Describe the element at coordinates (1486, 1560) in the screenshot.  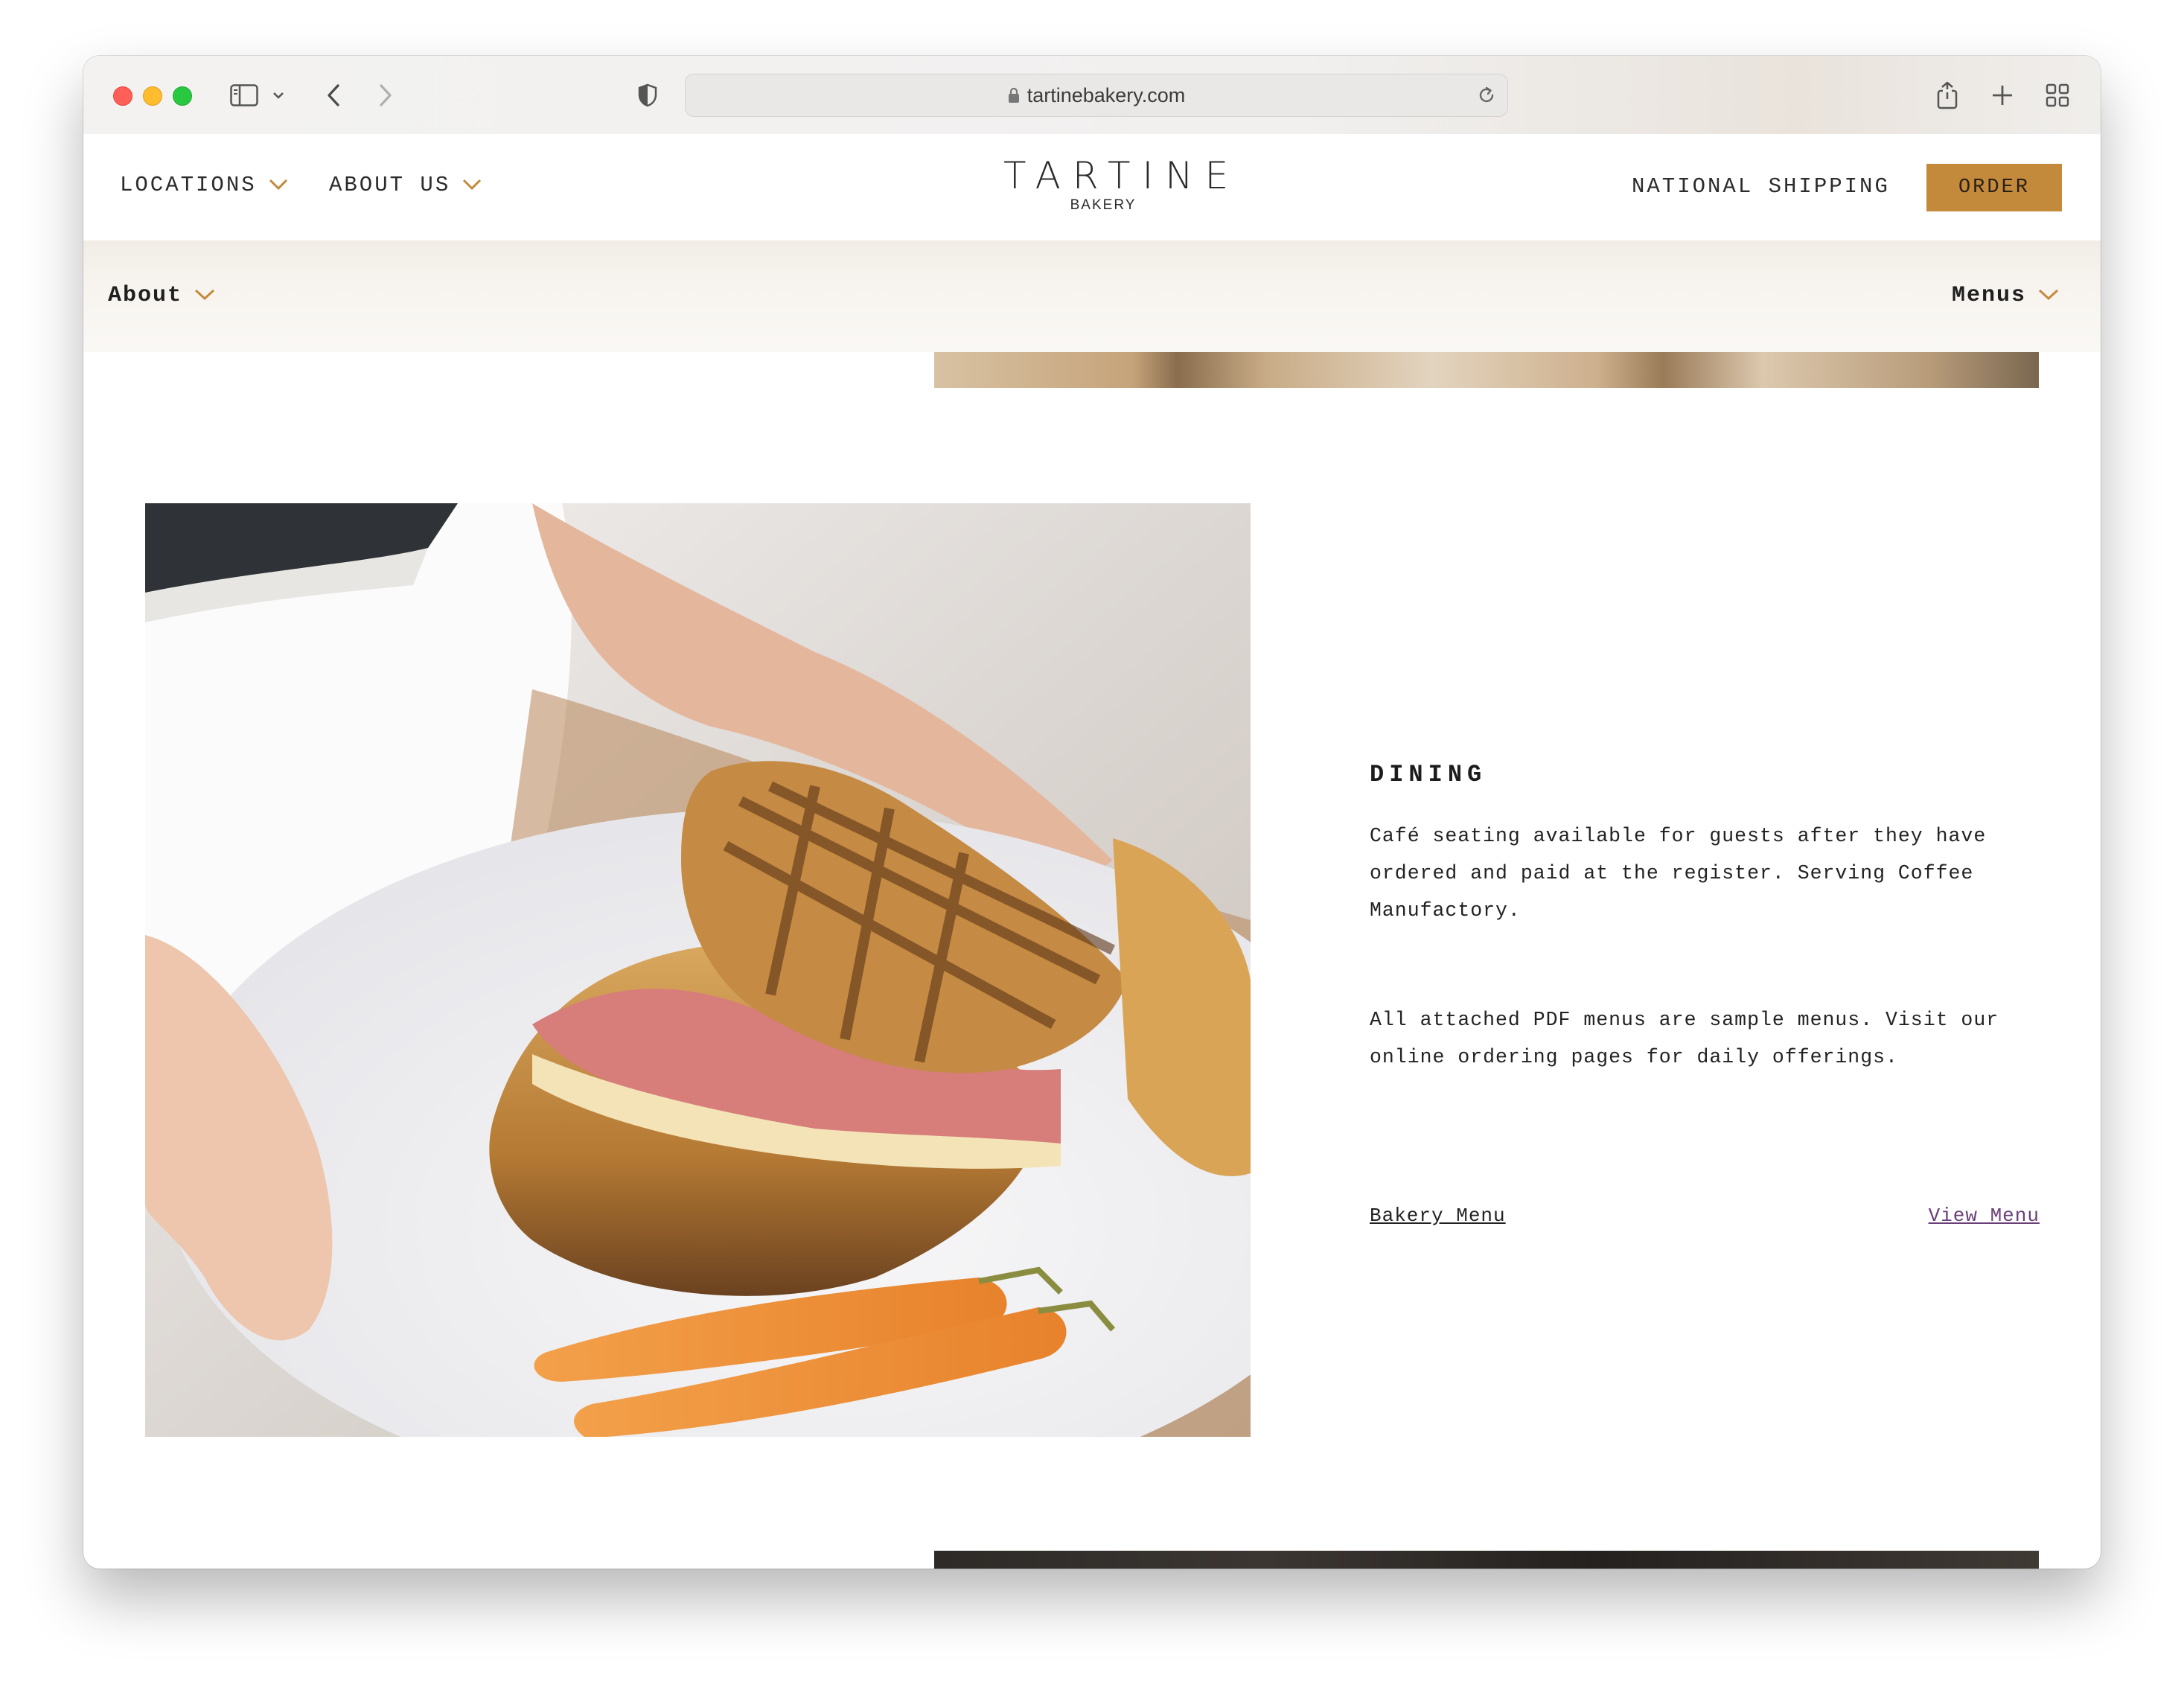
I see `next-section-photo` at that location.